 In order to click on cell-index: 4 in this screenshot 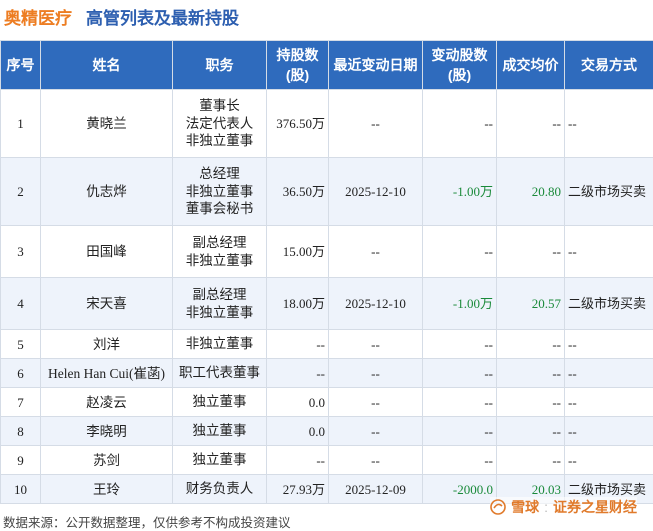, I will do `click(21, 304)`.